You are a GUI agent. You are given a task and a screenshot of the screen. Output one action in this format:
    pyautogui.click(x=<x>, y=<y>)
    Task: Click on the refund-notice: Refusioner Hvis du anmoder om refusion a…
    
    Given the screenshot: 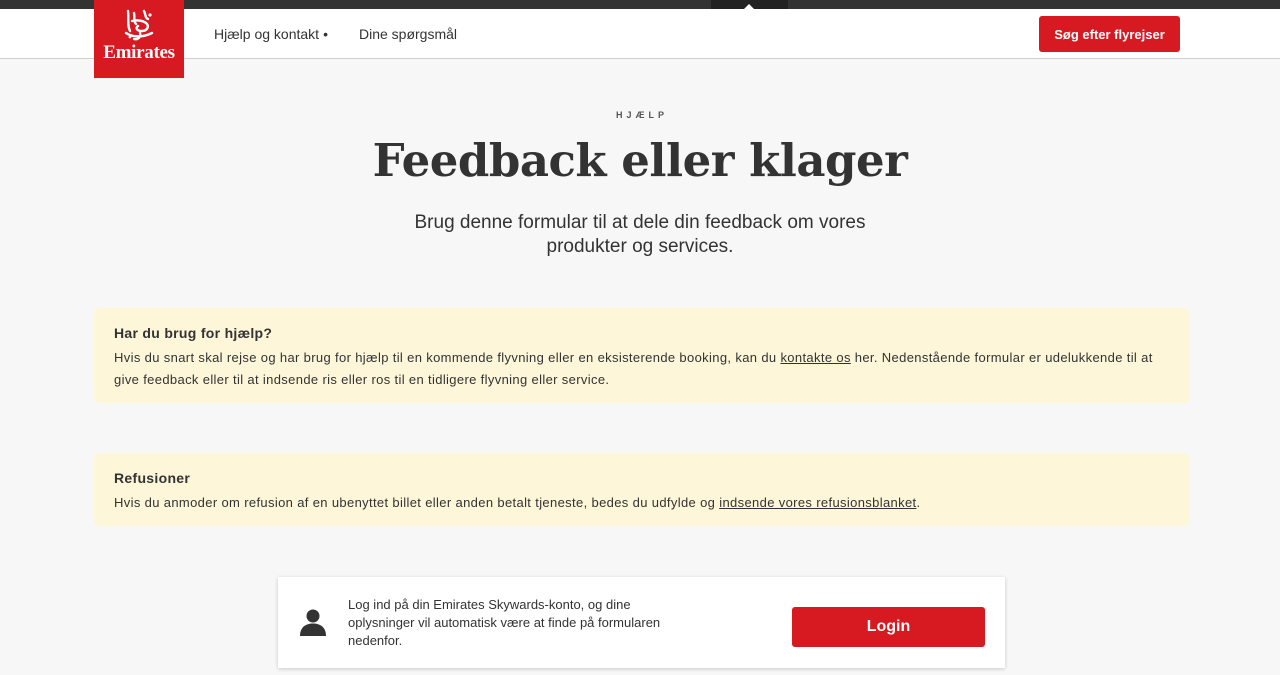 What is the action you would take?
    pyautogui.click(x=642, y=489)
    